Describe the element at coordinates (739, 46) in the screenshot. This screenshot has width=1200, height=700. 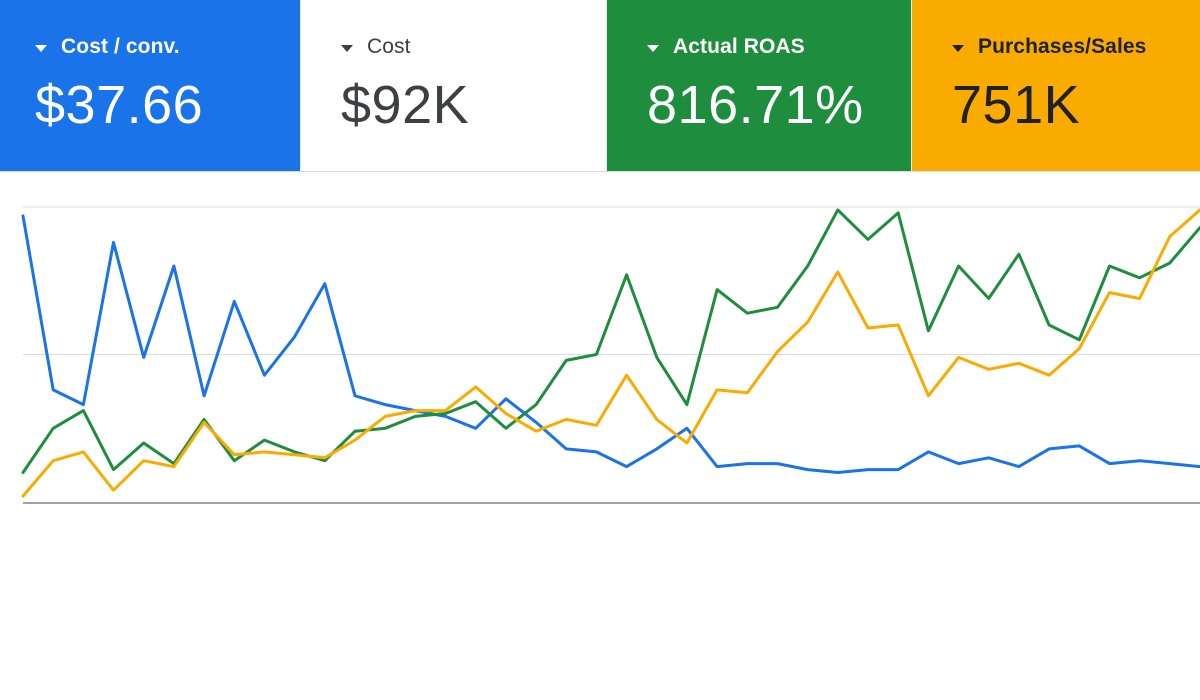
I see `metric-label: Actual ROAS` at that location.